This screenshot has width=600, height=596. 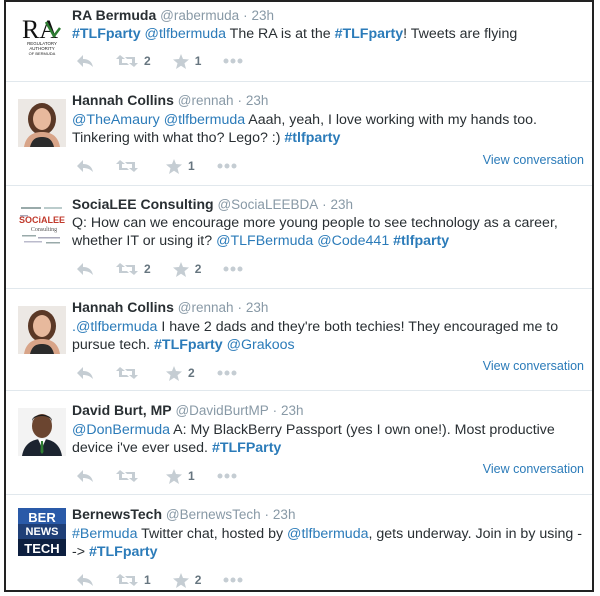 What do you see at coordinates (221, 410) in the screenshot?
I see `author-handle: @DavidBurtMP` at bounding box center [221, 410].